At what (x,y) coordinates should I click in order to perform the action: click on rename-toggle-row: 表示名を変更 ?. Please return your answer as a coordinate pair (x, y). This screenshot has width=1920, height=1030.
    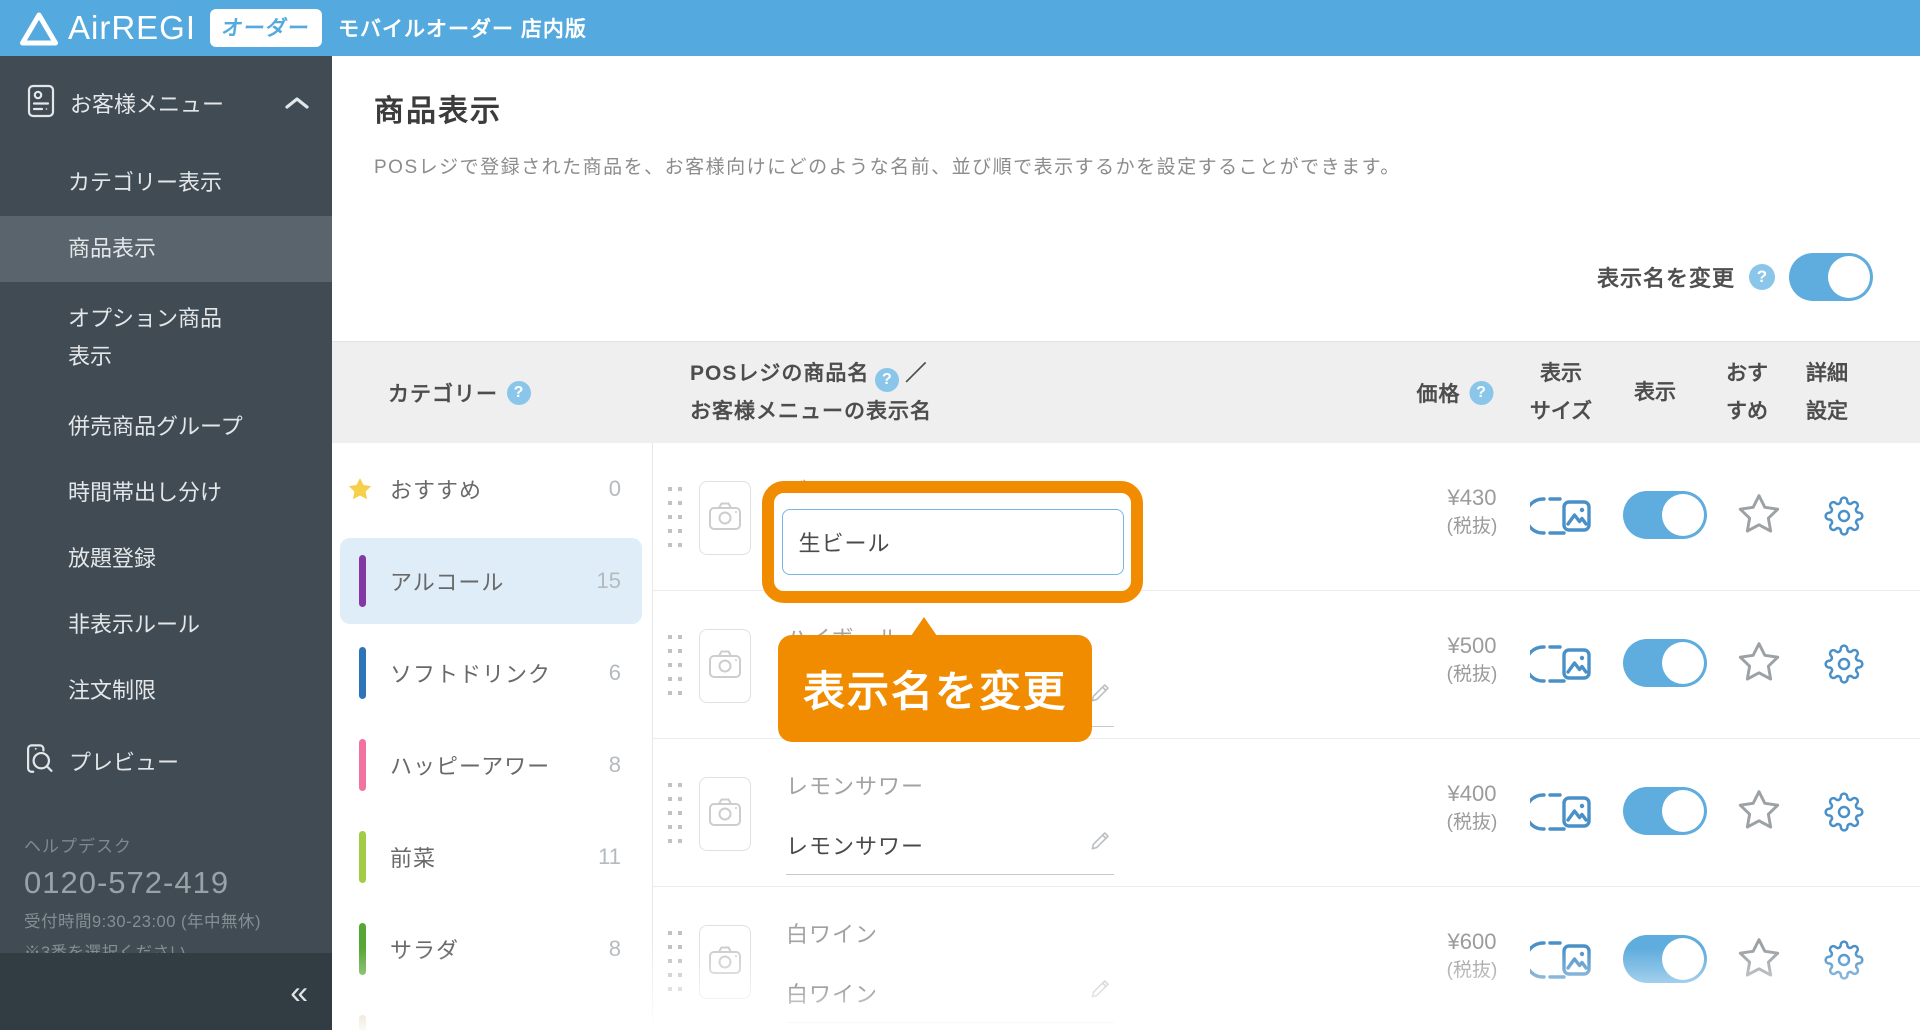
    Looking at the image, I should click on (1735, 277).